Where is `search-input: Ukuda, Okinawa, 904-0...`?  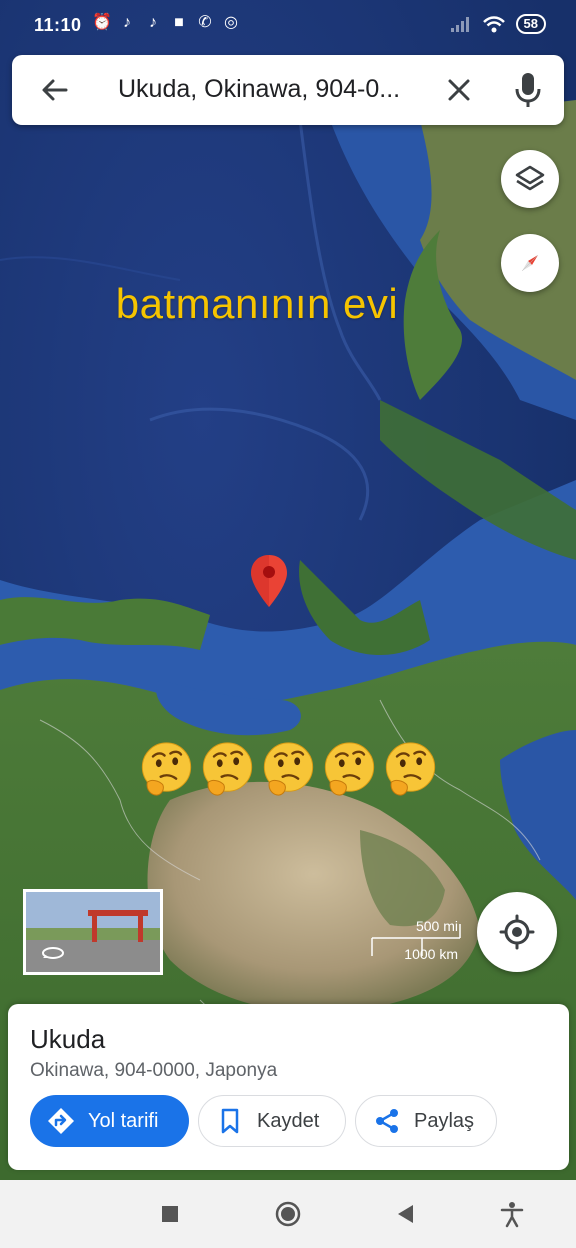
search-input: Ukuda, Okinawa, 904-0... is located at coordinates (278, 89).